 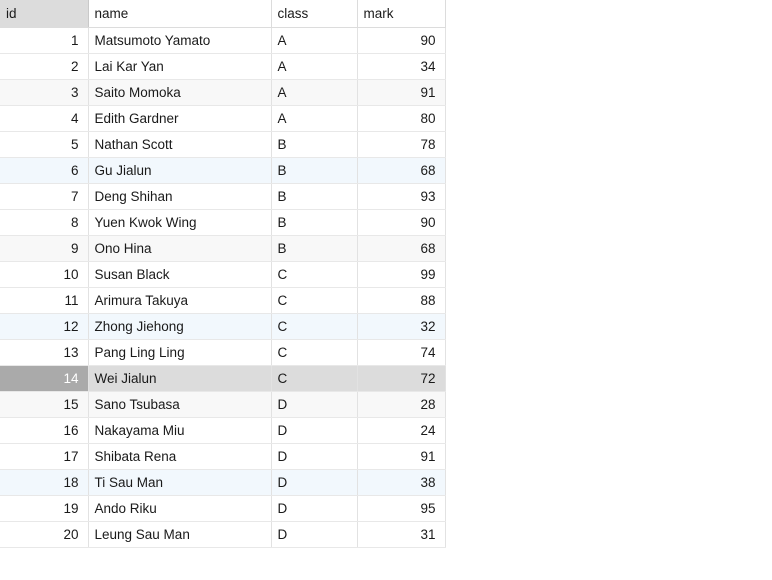 I want to click on cell-id: 4, so click(x=44, y=118).